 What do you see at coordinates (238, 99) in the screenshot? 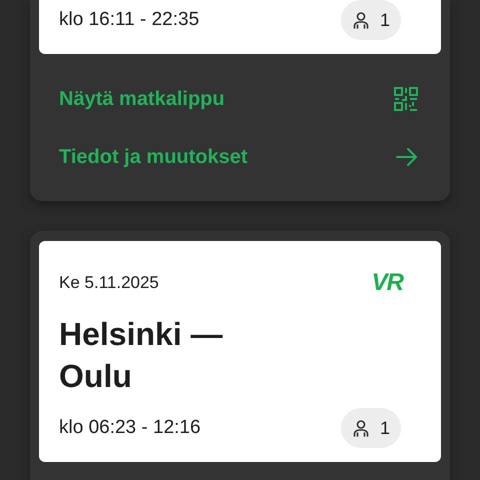
I see `action-link: Näytä matkalippu` at bounding box center [238, 99].